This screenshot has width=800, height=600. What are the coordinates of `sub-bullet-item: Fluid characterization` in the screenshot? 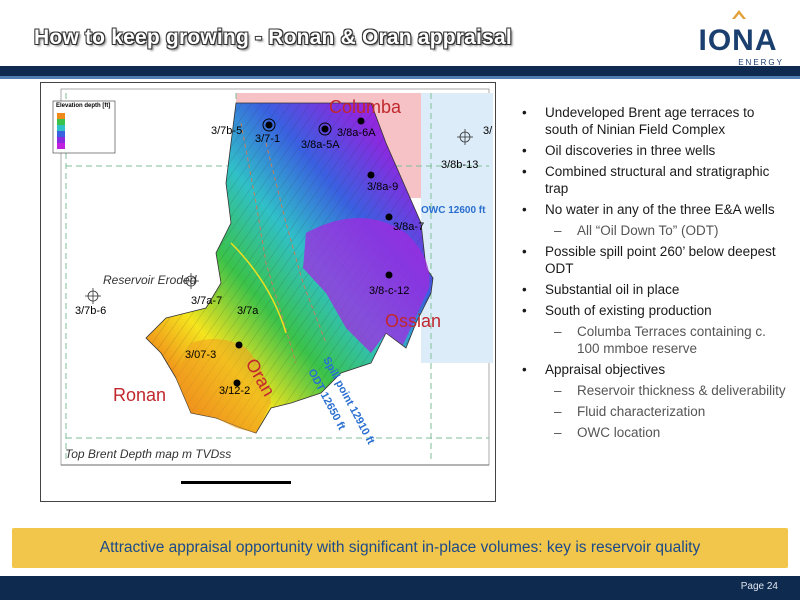 It's located at (655, 411).